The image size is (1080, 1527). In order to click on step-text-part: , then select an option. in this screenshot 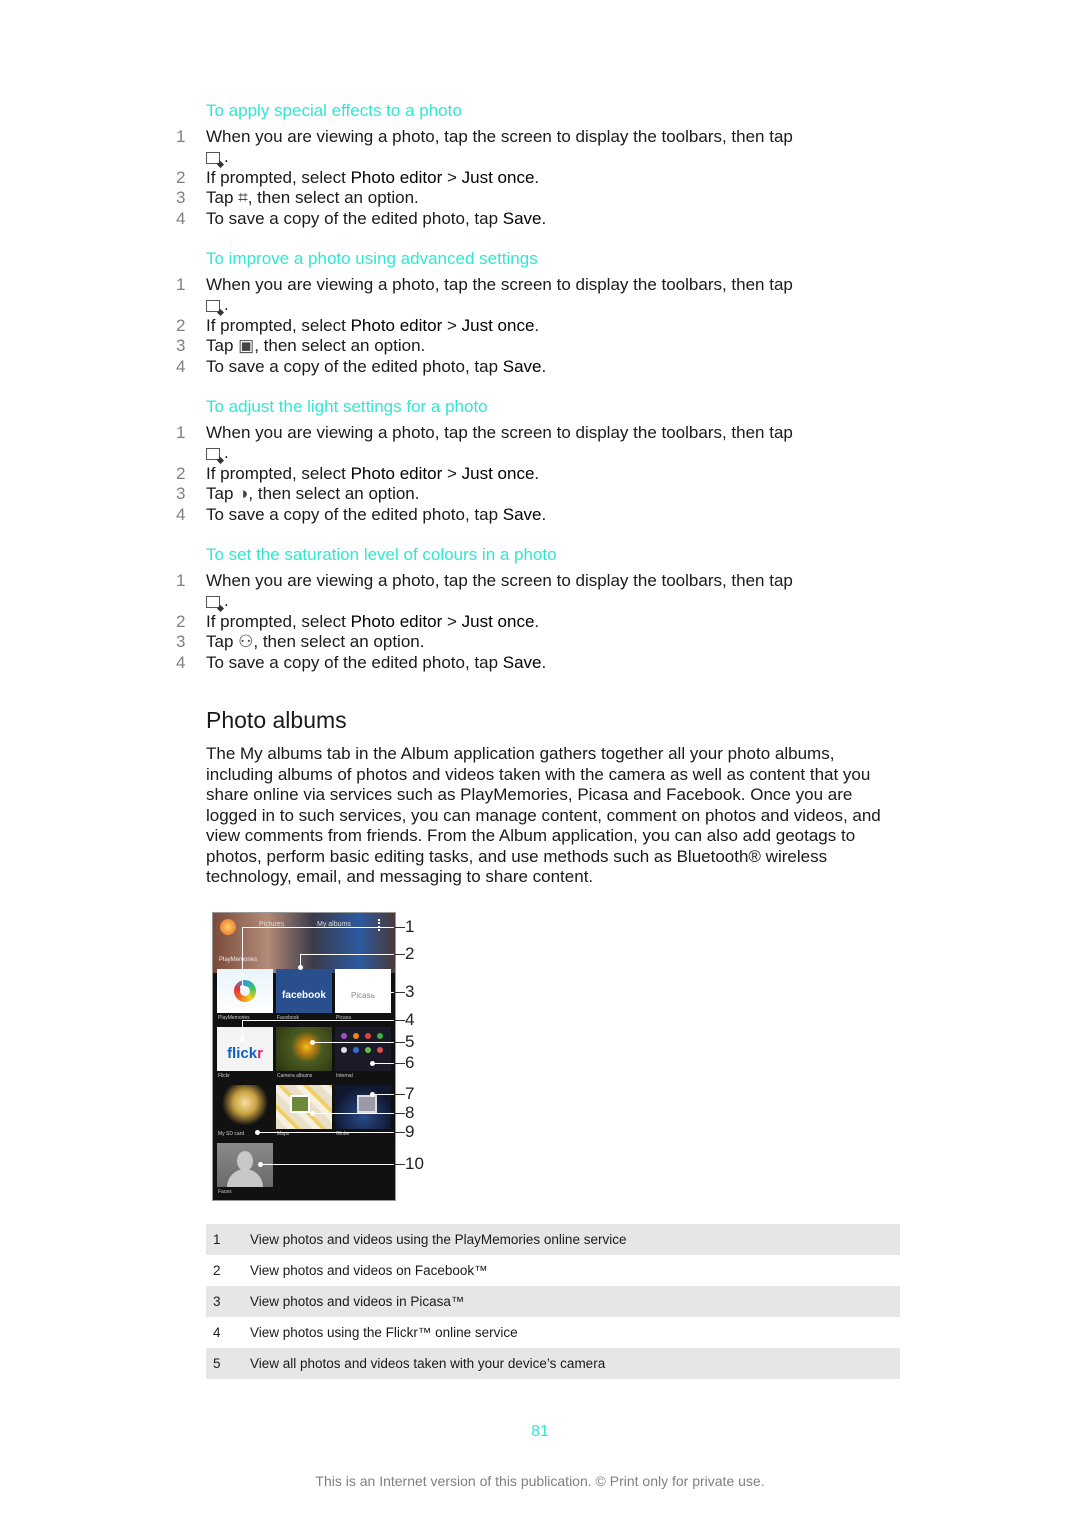, I will do `click(339, 641)`.